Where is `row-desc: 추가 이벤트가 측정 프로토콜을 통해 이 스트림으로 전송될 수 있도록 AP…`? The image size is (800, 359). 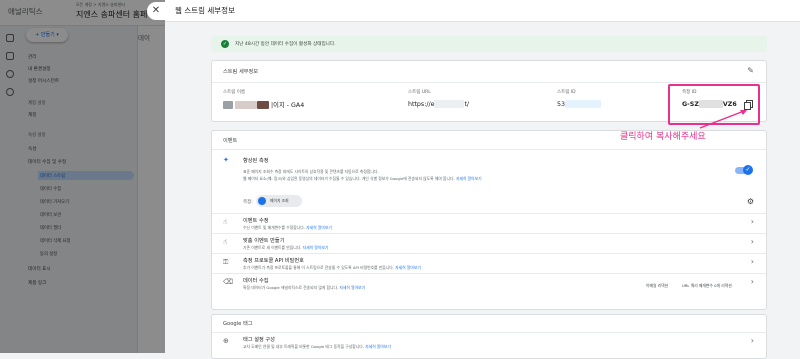 row-desc: 추가 이벤트가 측정 프로토콜을 통해 이 스트림으로 전송될 수 있도록 AP… is located at coordinates (332, 267).